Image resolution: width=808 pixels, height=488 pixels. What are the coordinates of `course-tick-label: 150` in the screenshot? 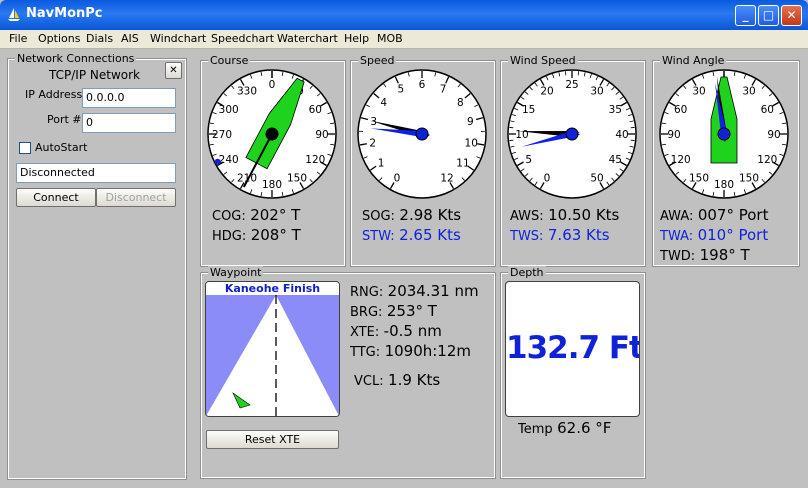 It's located at (297, 178).